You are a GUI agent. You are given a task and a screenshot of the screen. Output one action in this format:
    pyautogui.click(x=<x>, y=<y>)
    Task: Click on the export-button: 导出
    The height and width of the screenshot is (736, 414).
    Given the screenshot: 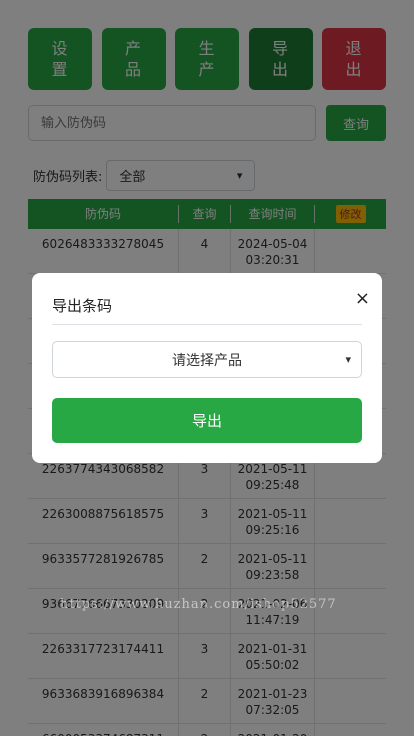 What is the action you would take?
    pyautogui.click(x=207, y=420)
    